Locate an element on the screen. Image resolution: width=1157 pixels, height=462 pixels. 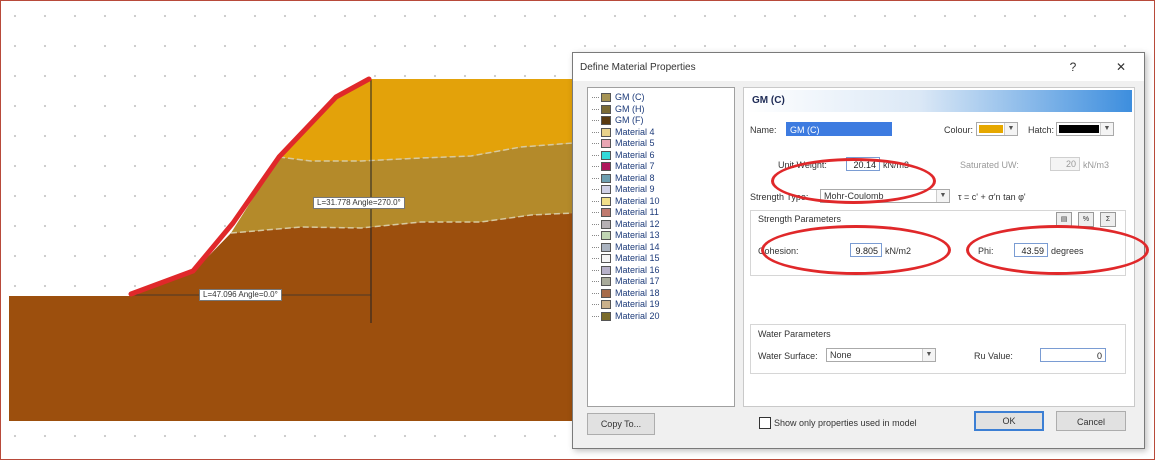
material-name: Material 14 is located at coordinates (637, 246).